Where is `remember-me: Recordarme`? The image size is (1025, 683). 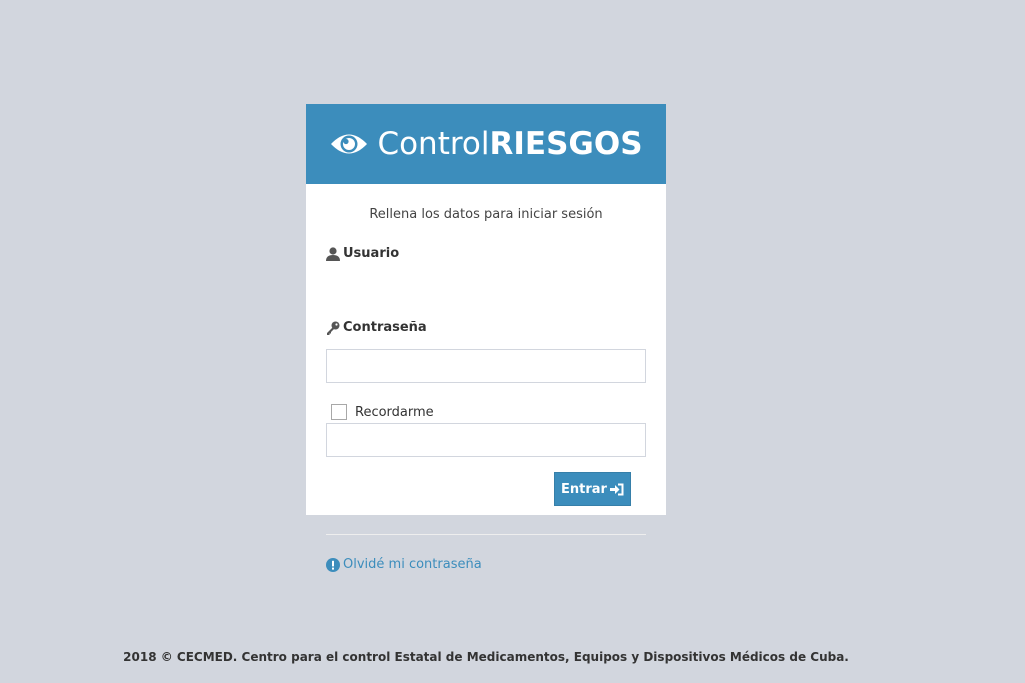 remember-me: Recordarme is located at coordinates (382, 412).